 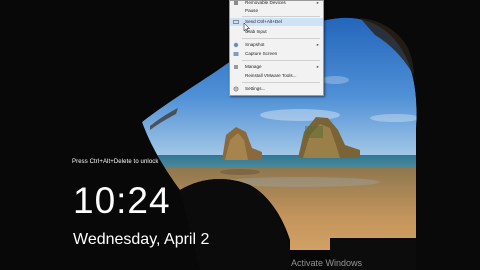 I want to click on mouse-cursor-icon, so click(x=247, y=28).